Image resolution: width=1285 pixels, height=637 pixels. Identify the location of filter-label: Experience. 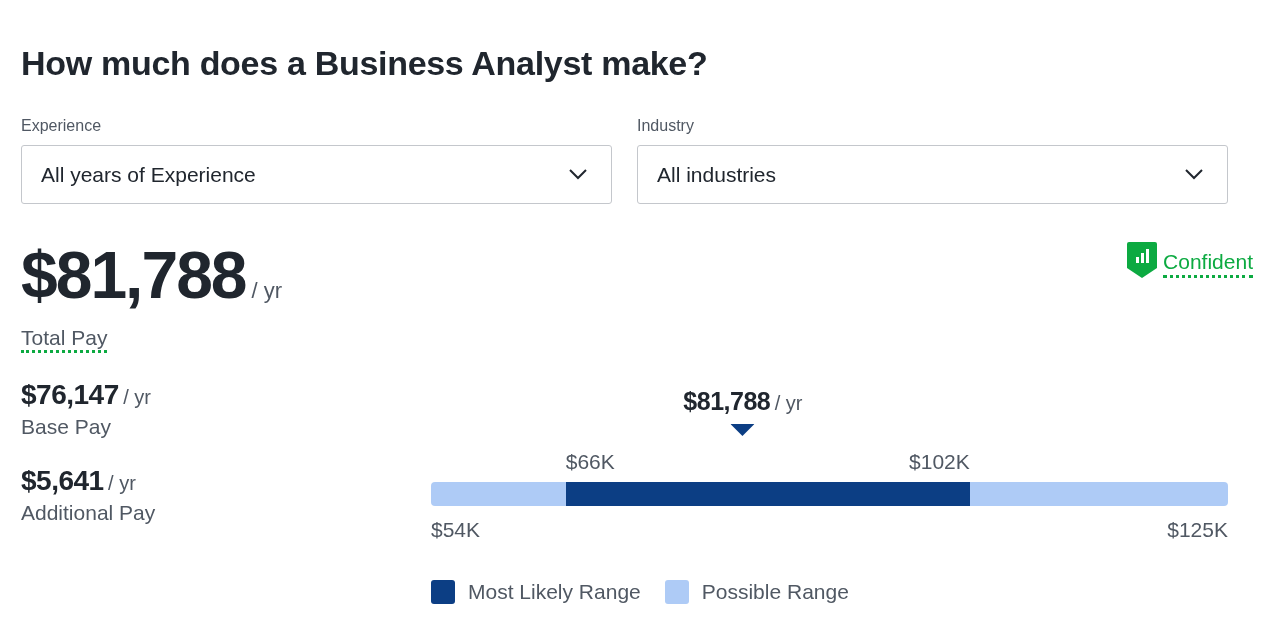
(62, 126).